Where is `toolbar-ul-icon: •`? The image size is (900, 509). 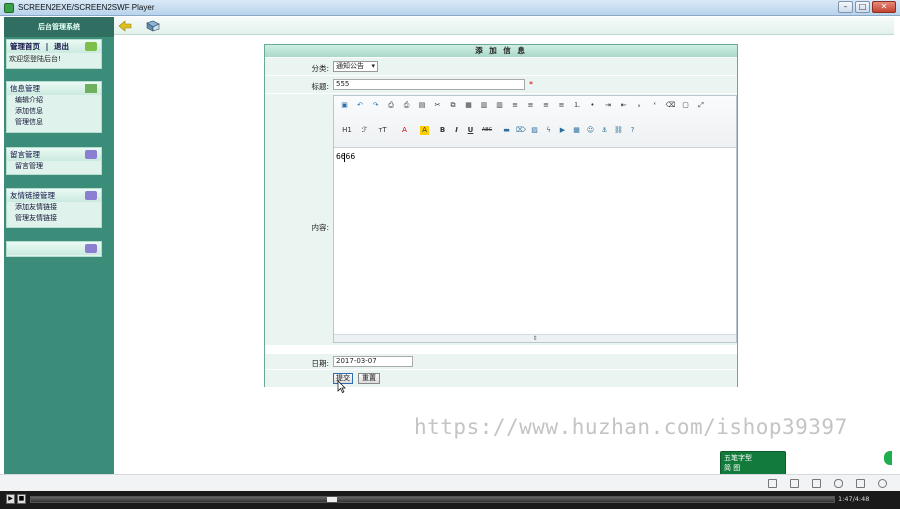
toolbar-ul-icon: • is located at coordinates (592, 105).